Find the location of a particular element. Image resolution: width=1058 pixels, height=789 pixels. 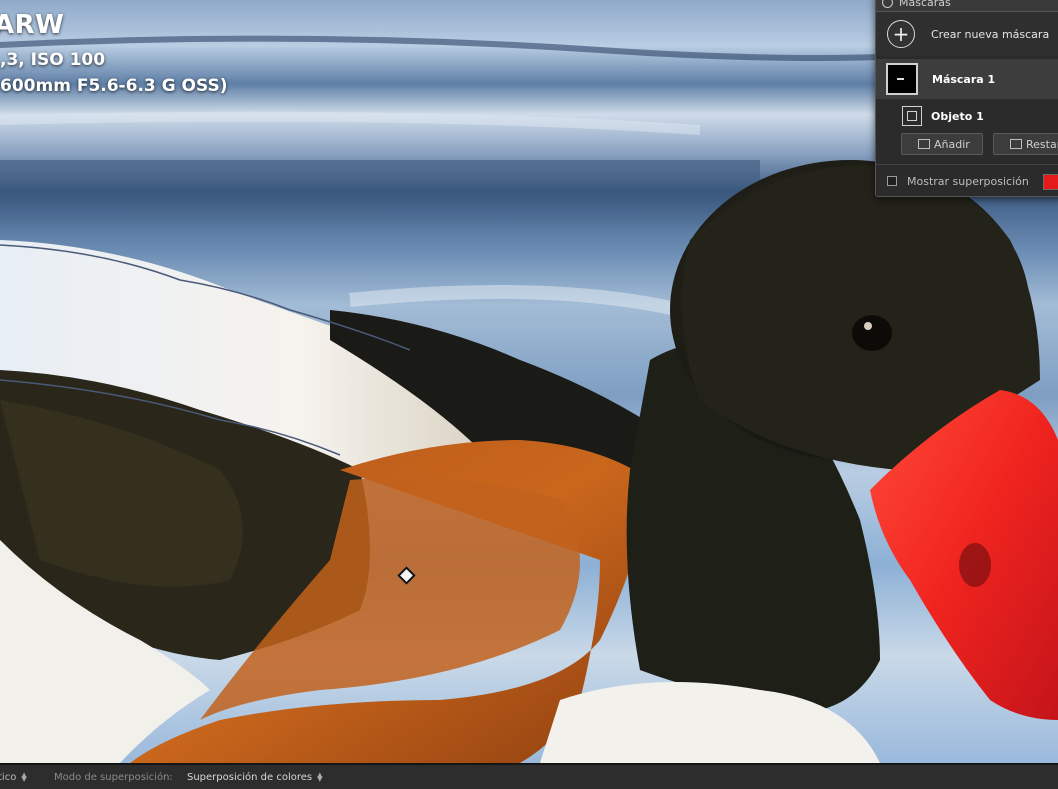

add-to-mask-button: Añadir is located at coordinates (942, 144).